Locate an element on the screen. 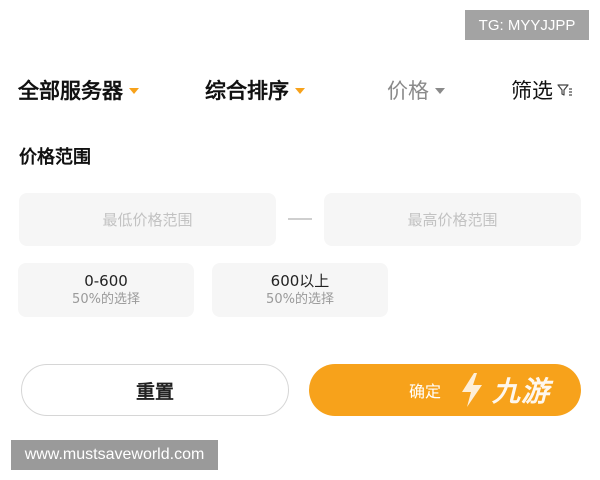 This screenshot has width=600, height=480. price-dropdown: 价格 is located at coordinates (416, 90).